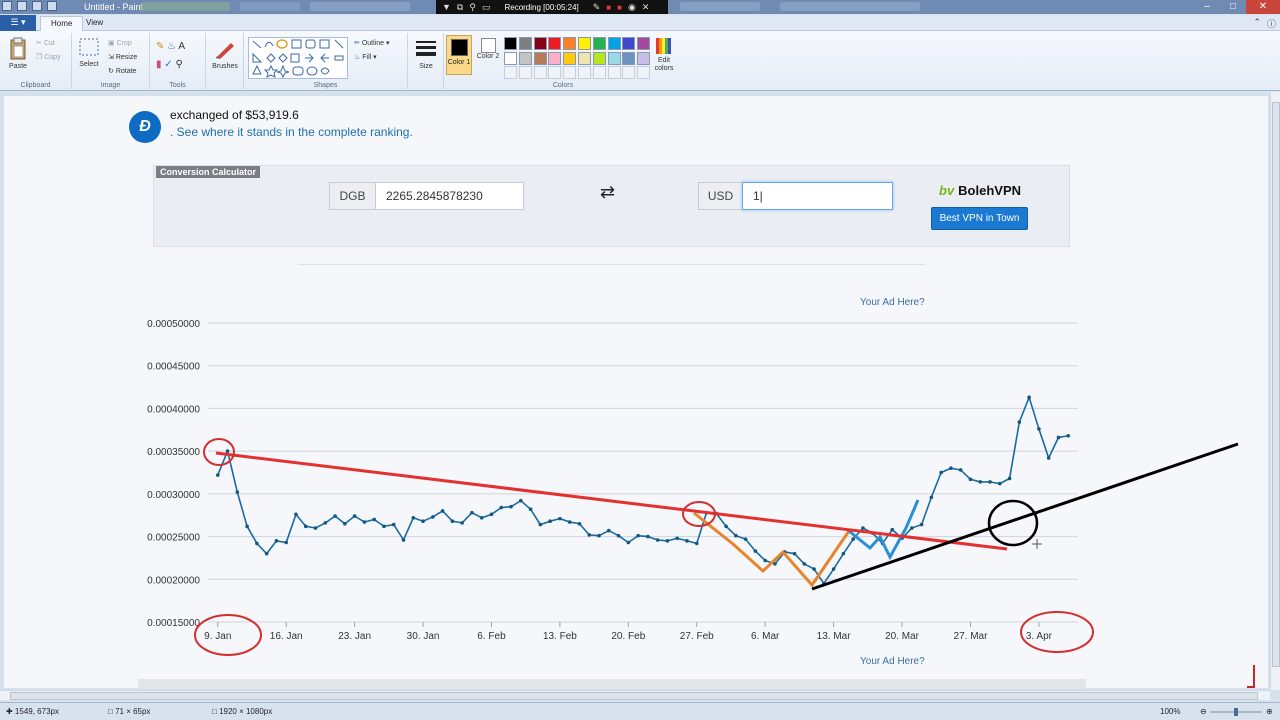 The height and width of the screenshot is (720, 1280). Describe the element at coordinates (1039, 636) in the screenshot. I see `x-tick-label: 3. Apr` at that location.